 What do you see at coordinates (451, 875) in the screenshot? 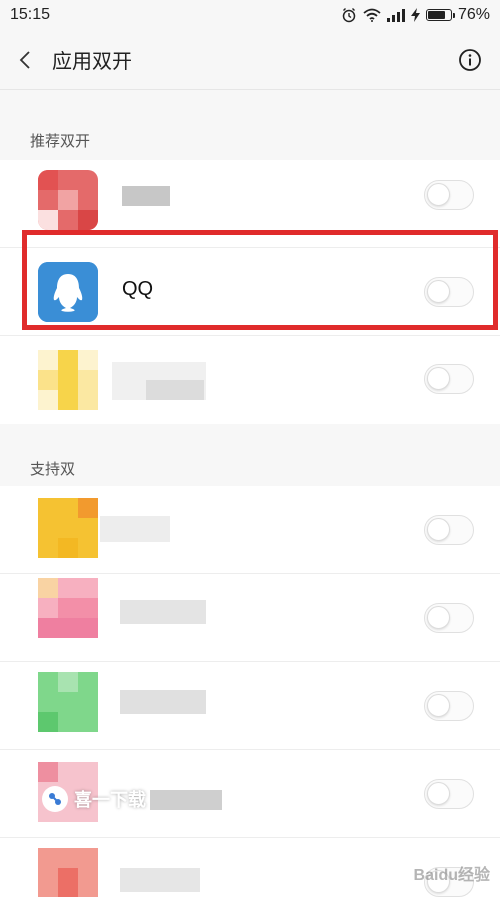
I see `baidu-watermark: Baidu经验` at bounding box center [451, 875].